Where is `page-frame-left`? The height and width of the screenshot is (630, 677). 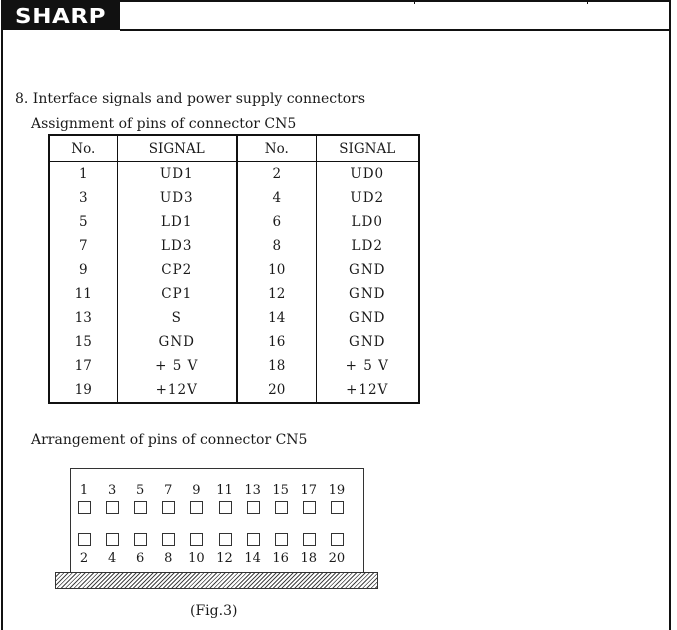 page-frame-left is located at coordinates (2, 315).